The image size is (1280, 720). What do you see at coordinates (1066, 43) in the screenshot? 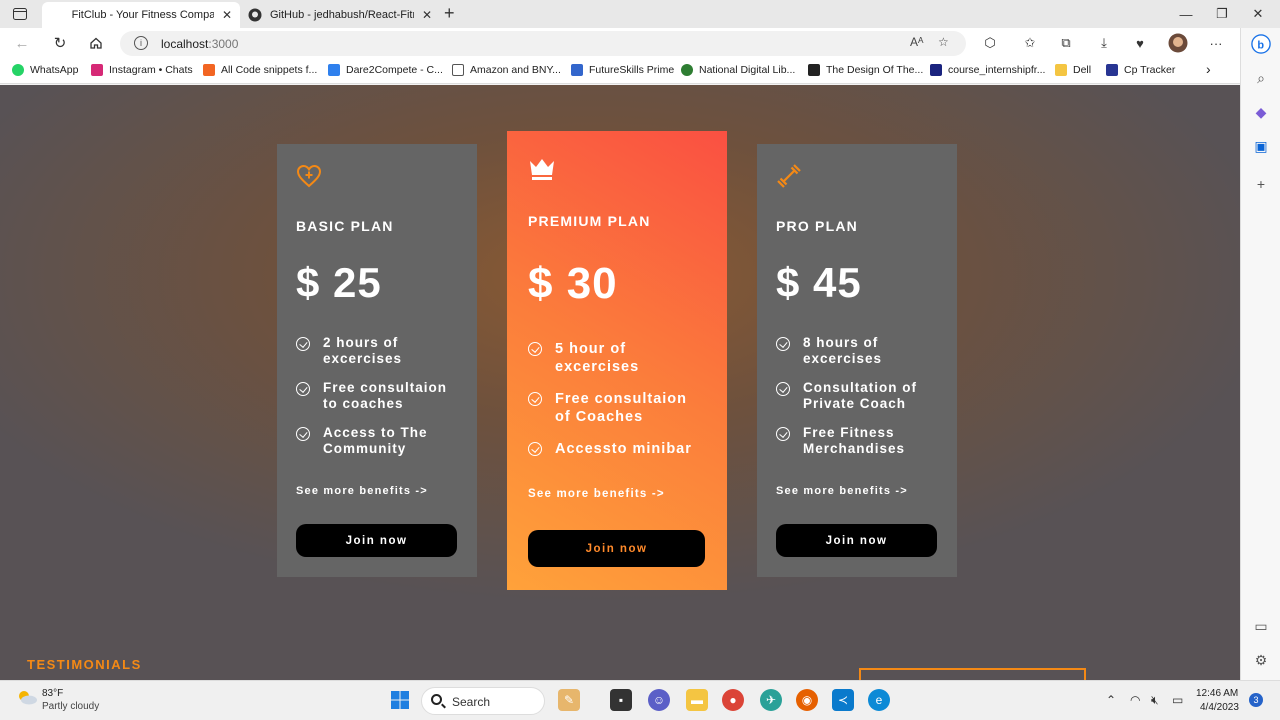
I see `collections-icon: ⧉` at bounding box center [1066, 43].